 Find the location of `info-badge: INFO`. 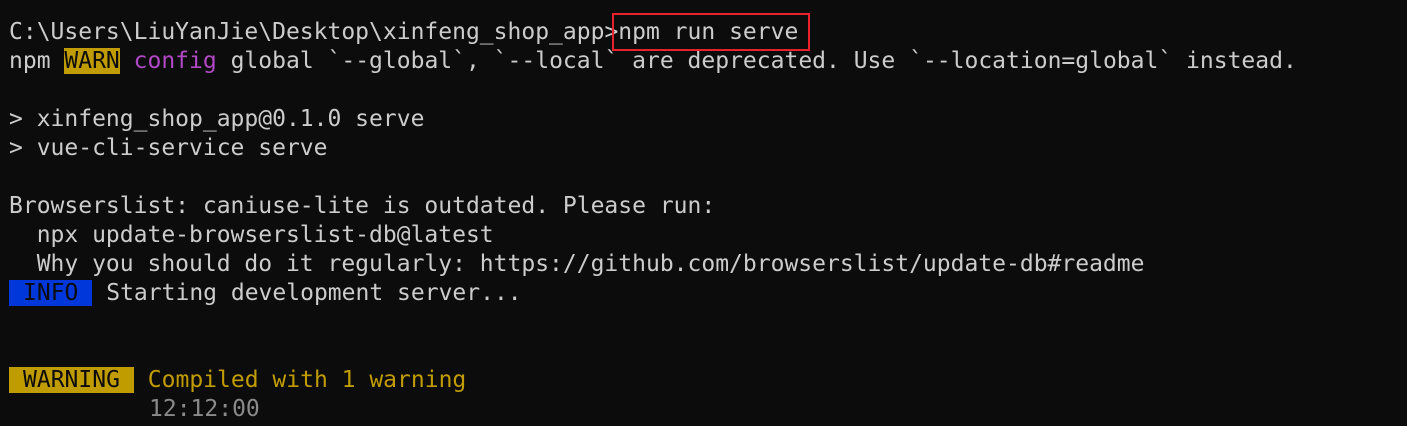

info-badge: INFO is located at coordinates (51, 293).